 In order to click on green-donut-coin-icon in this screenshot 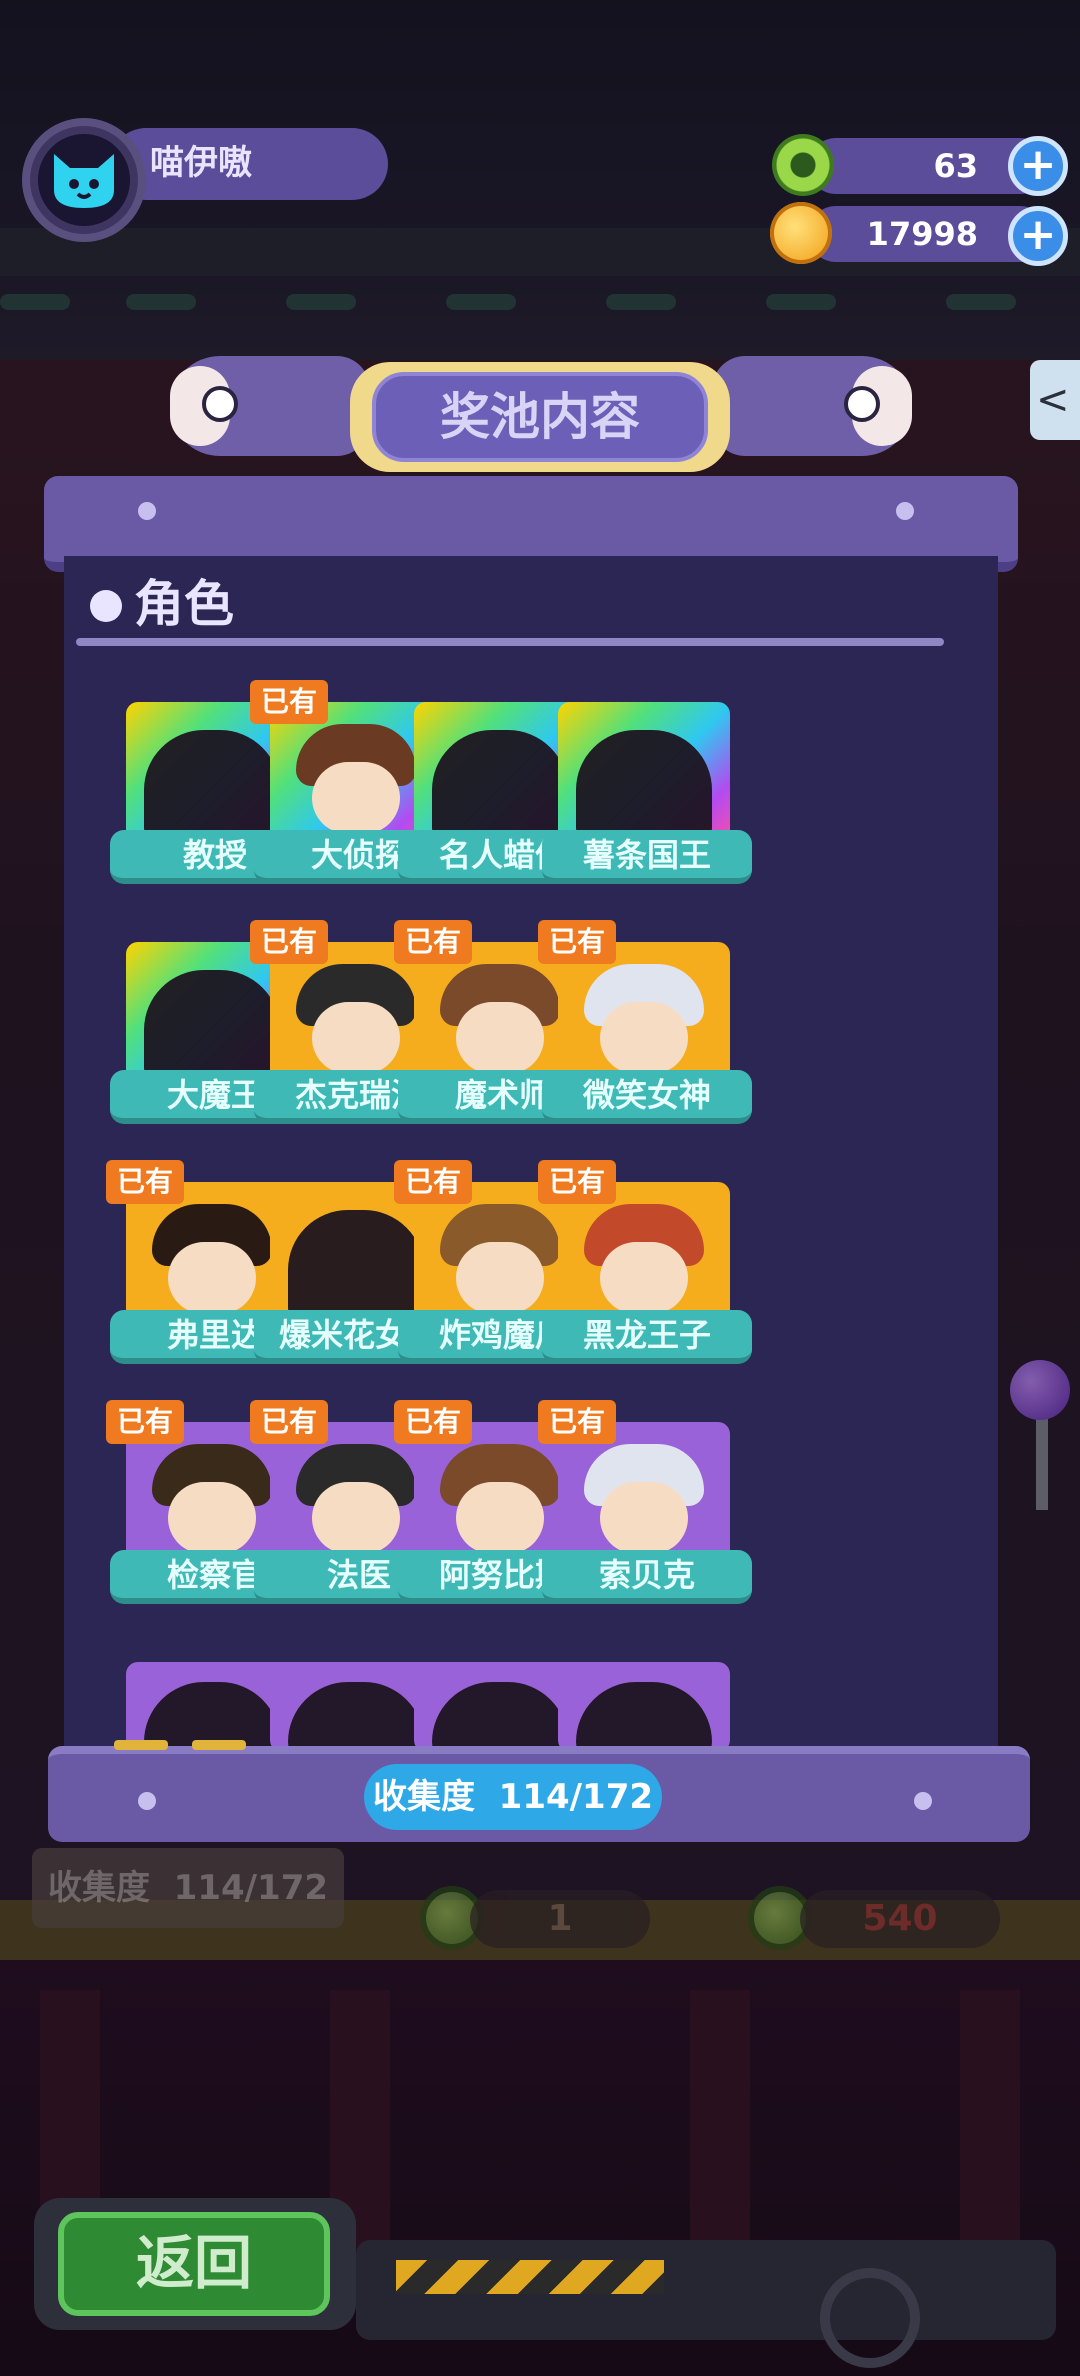, I will do `click(803, 165)`.